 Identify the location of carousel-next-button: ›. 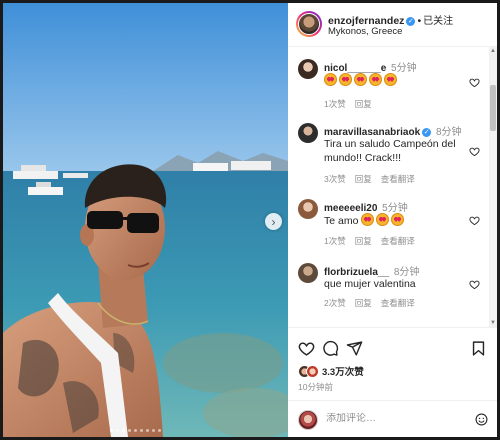
(273, 221).